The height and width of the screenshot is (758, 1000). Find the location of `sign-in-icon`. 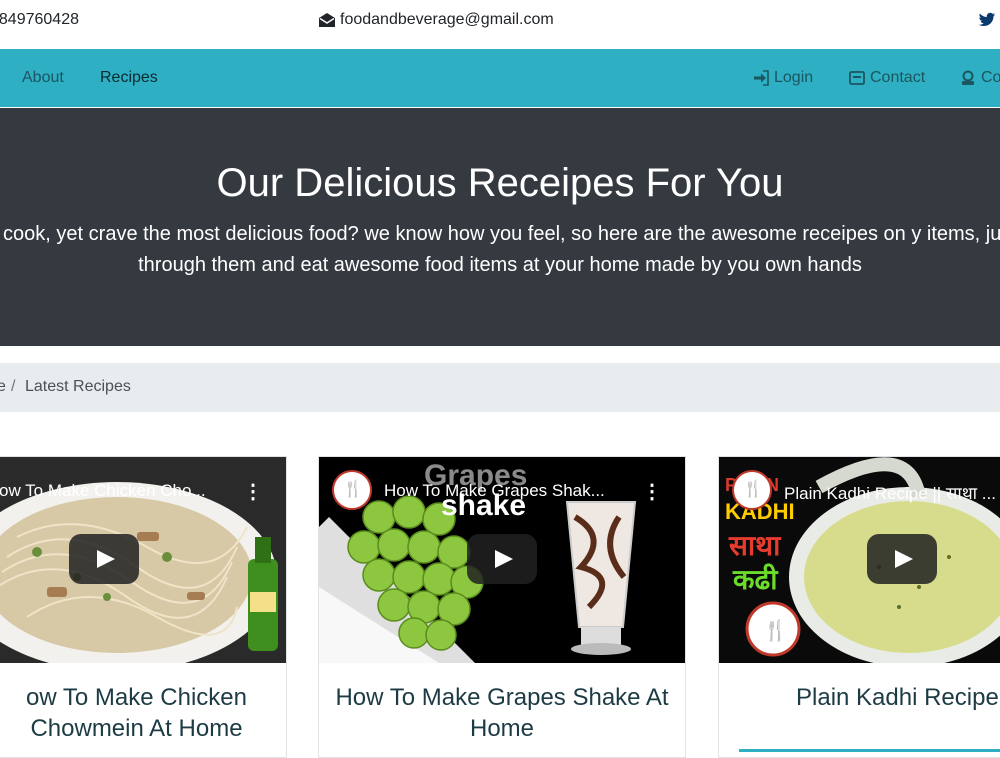

sign-in-icon is located at coordinates (761, 78).